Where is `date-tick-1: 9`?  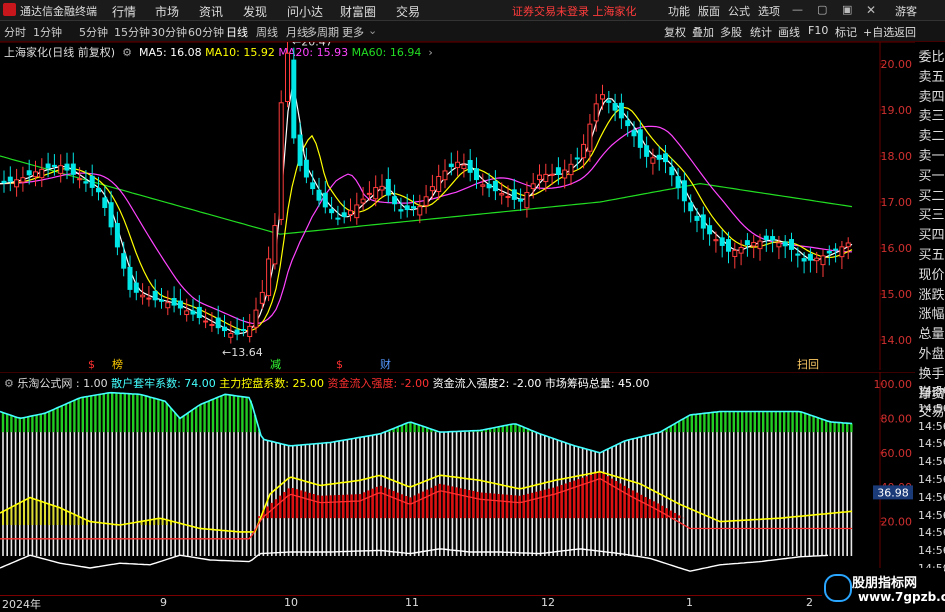
date-tick-1: 9 is located at coordinates (163, 602).